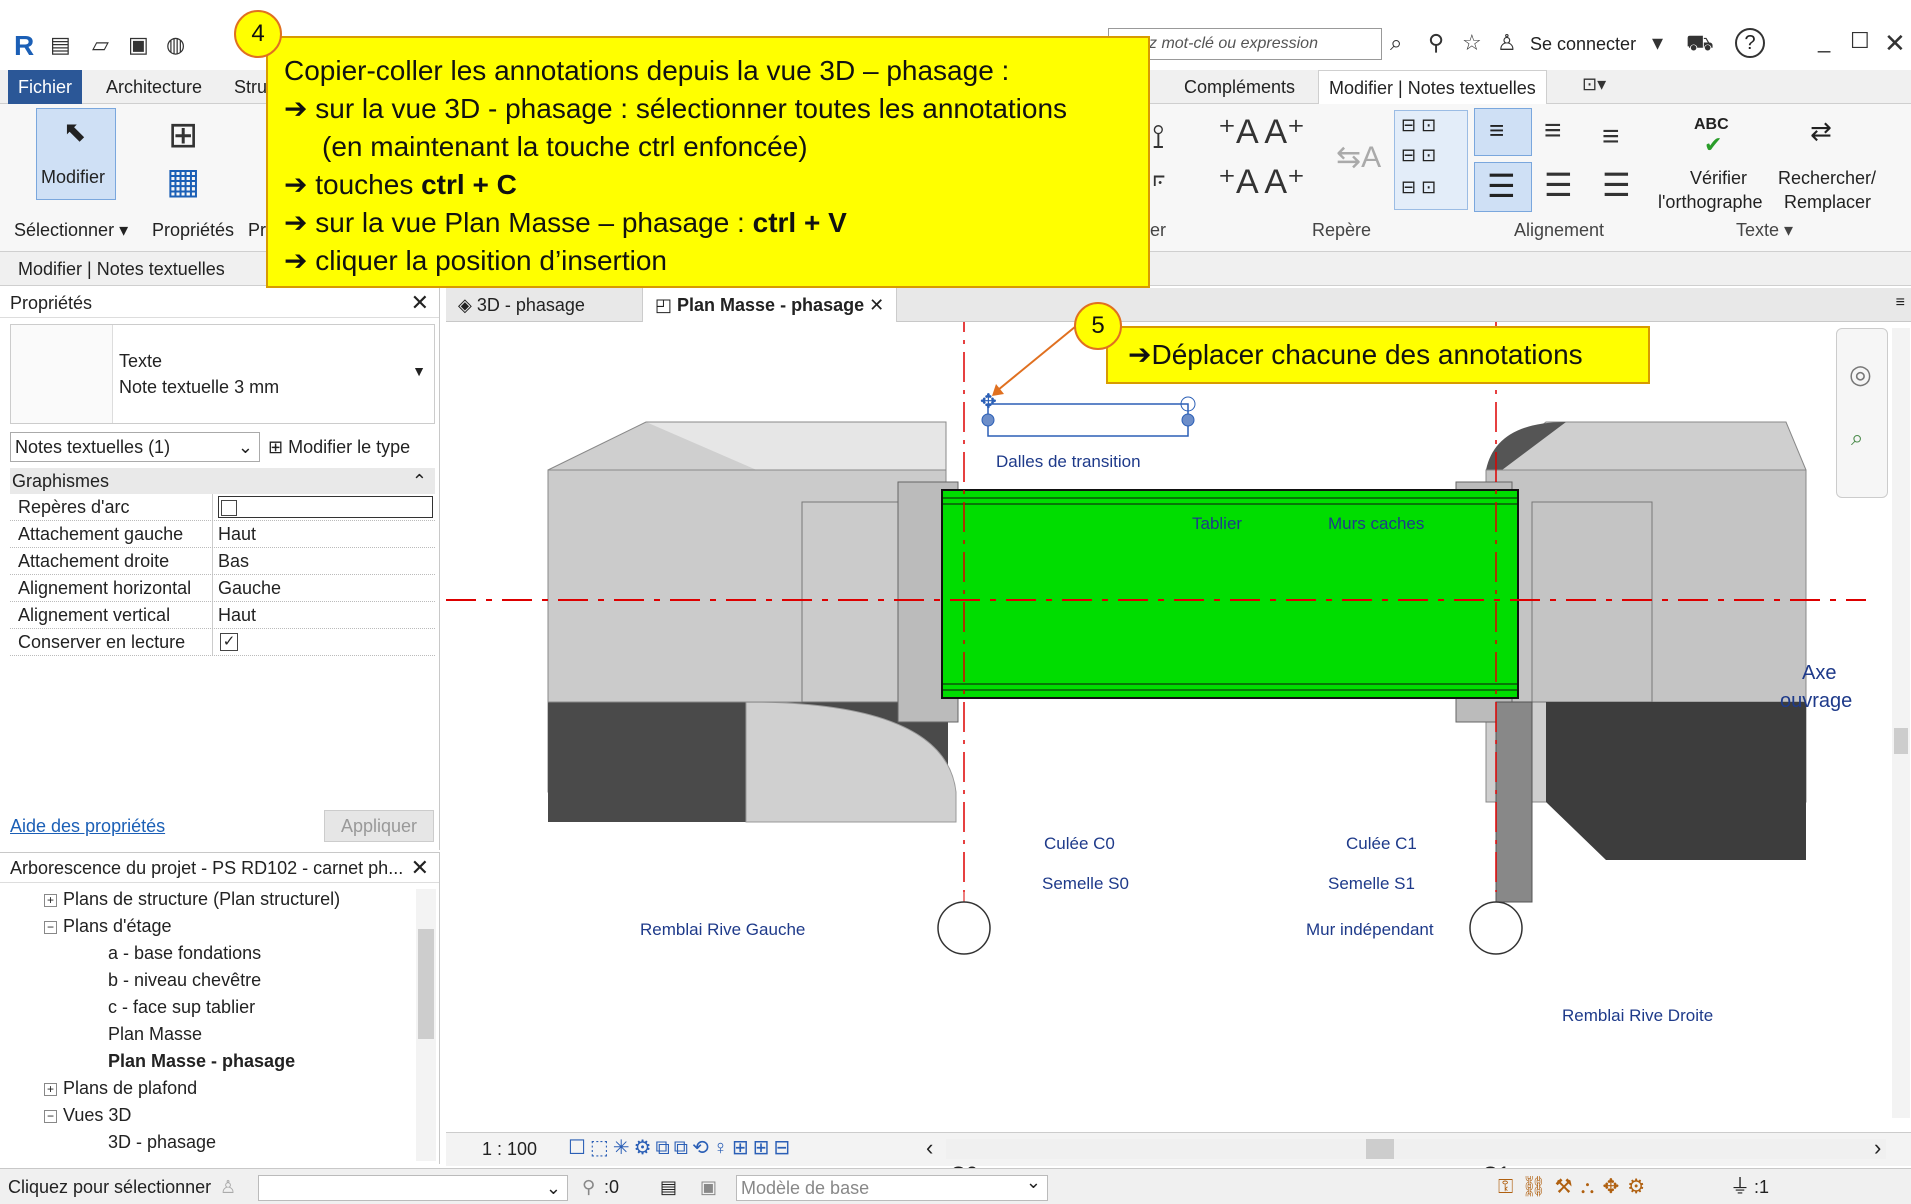 This screenshot has height=1204, width=1911. Describe the element at coordinates (1261, 182) in the screenshot. I see `add-arc-leader-icon: ⁺A A⁺` at that location.